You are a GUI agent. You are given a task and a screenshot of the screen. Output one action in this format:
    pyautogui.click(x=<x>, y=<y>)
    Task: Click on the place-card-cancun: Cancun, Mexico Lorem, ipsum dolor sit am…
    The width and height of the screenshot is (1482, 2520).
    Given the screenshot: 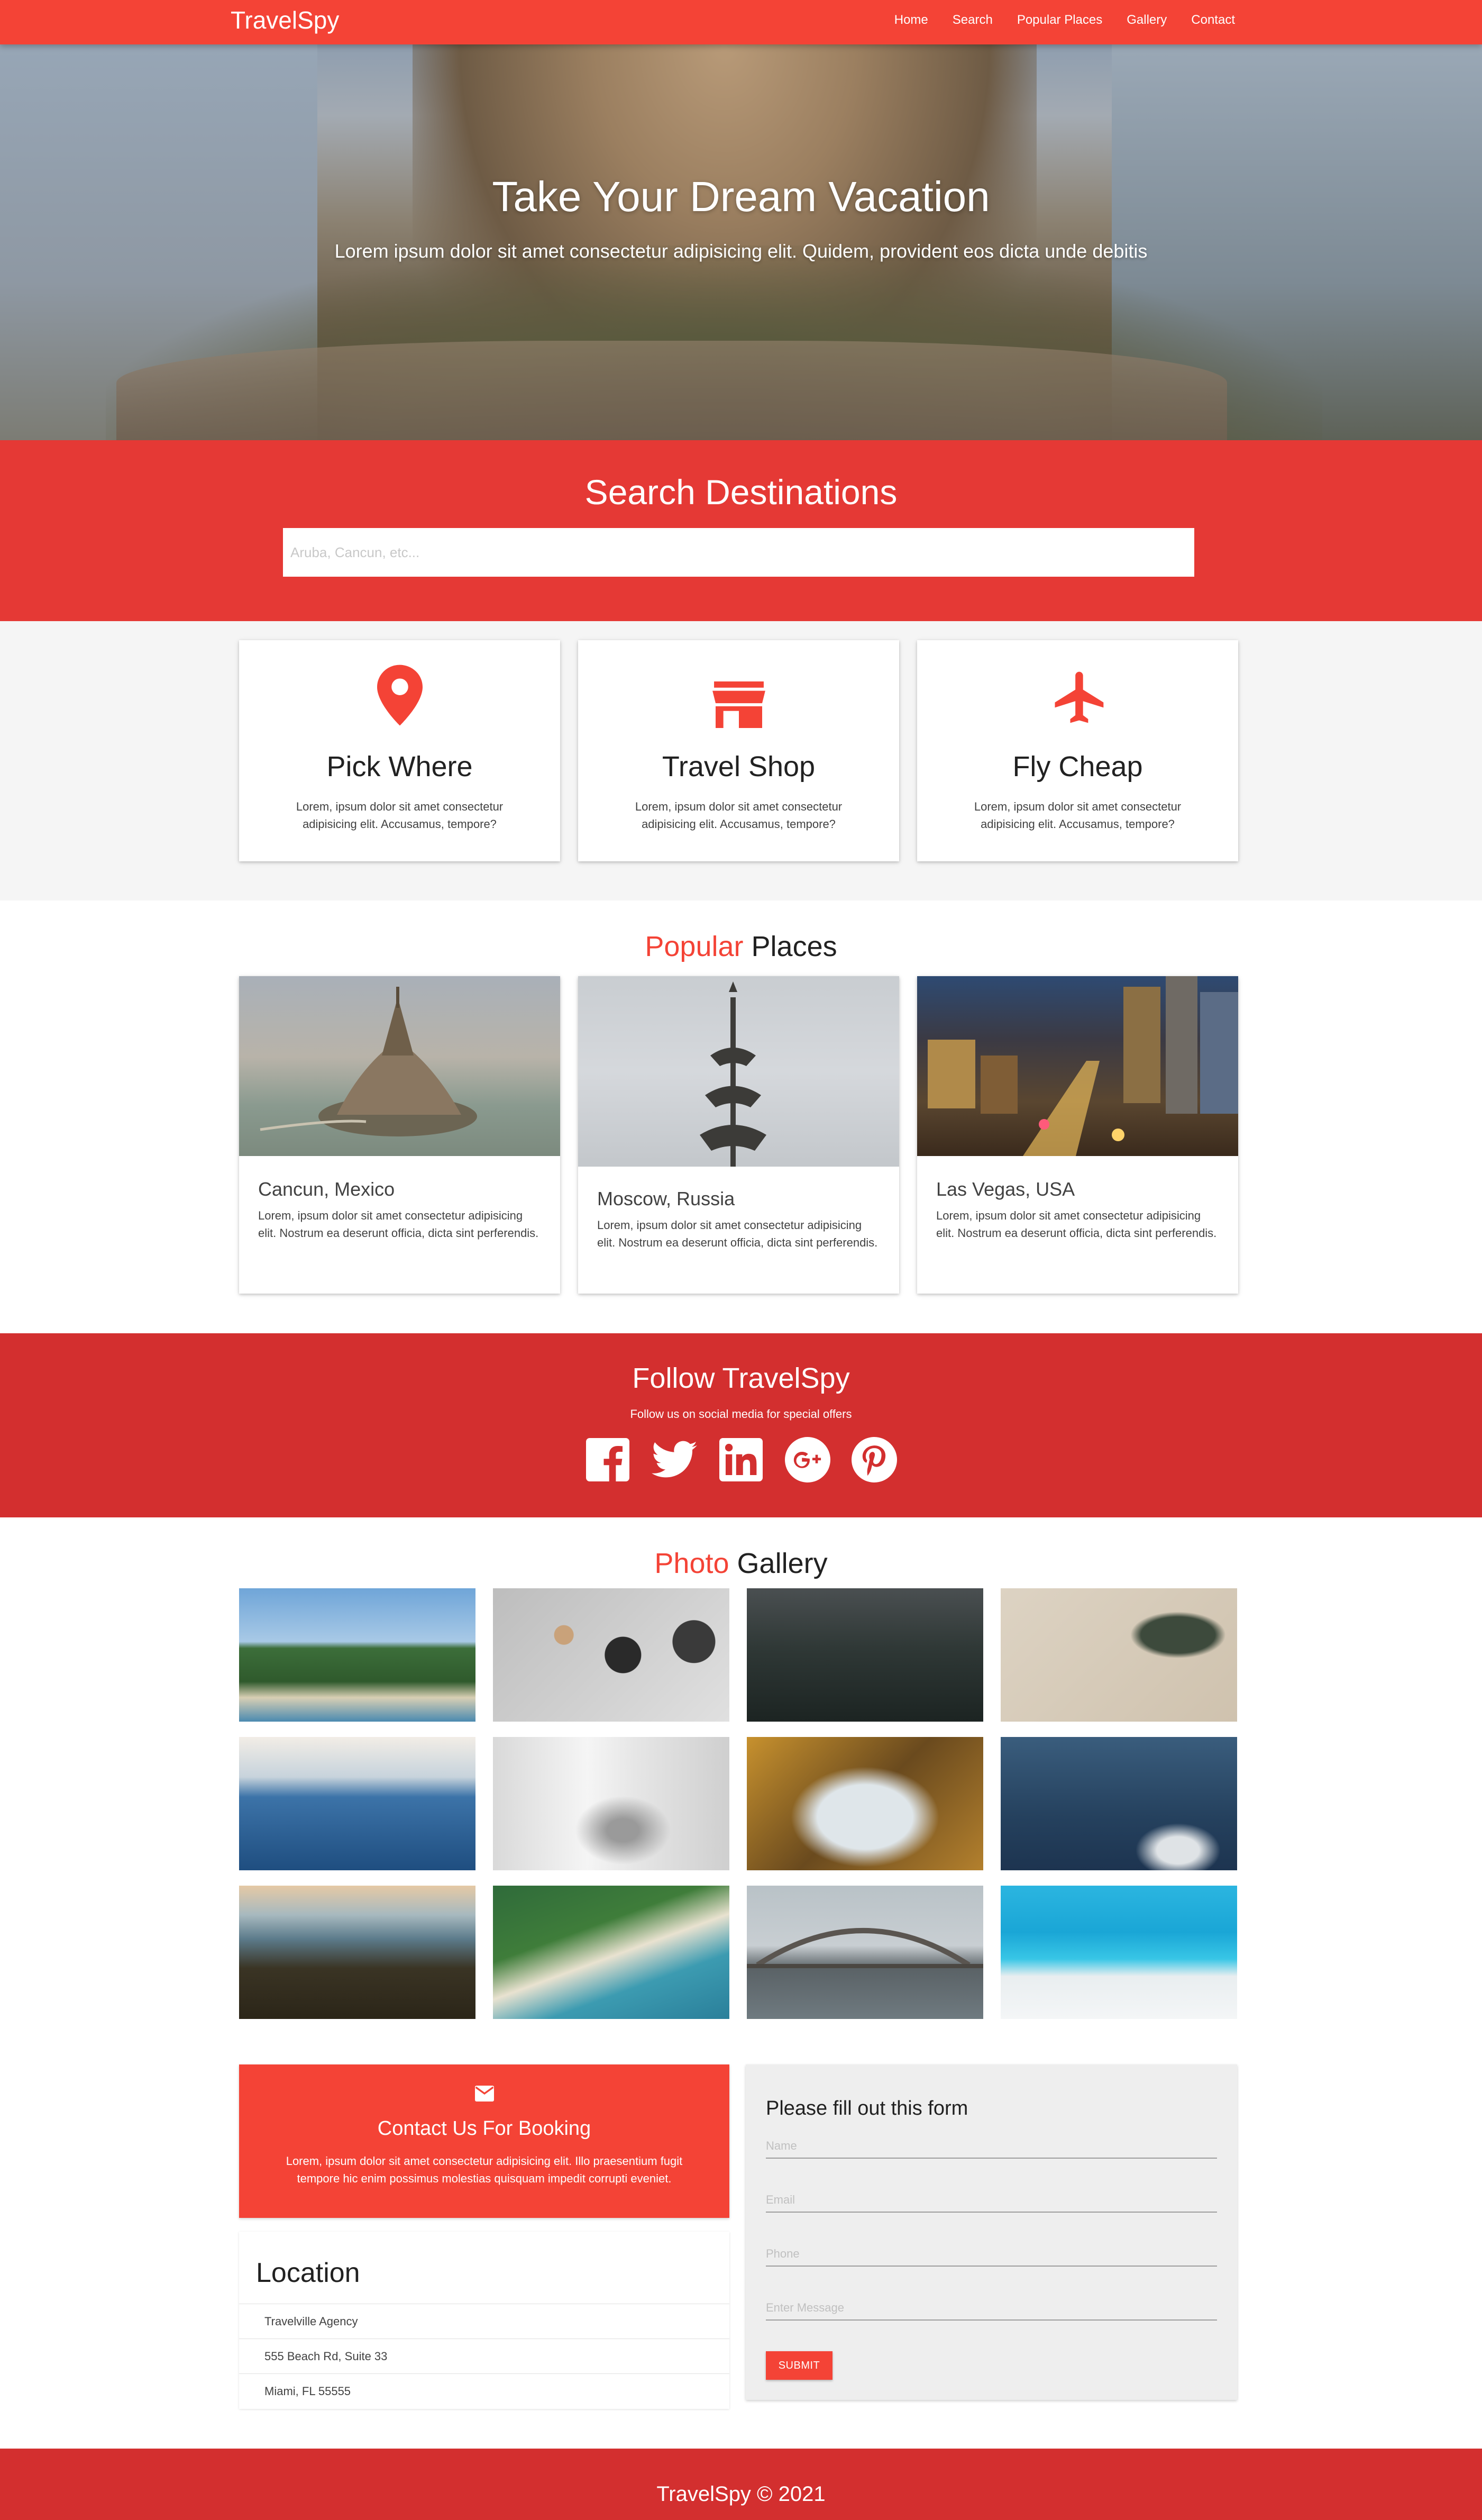 What is the action you would take?
    pyautogui.click(x=399, y=1135)
    